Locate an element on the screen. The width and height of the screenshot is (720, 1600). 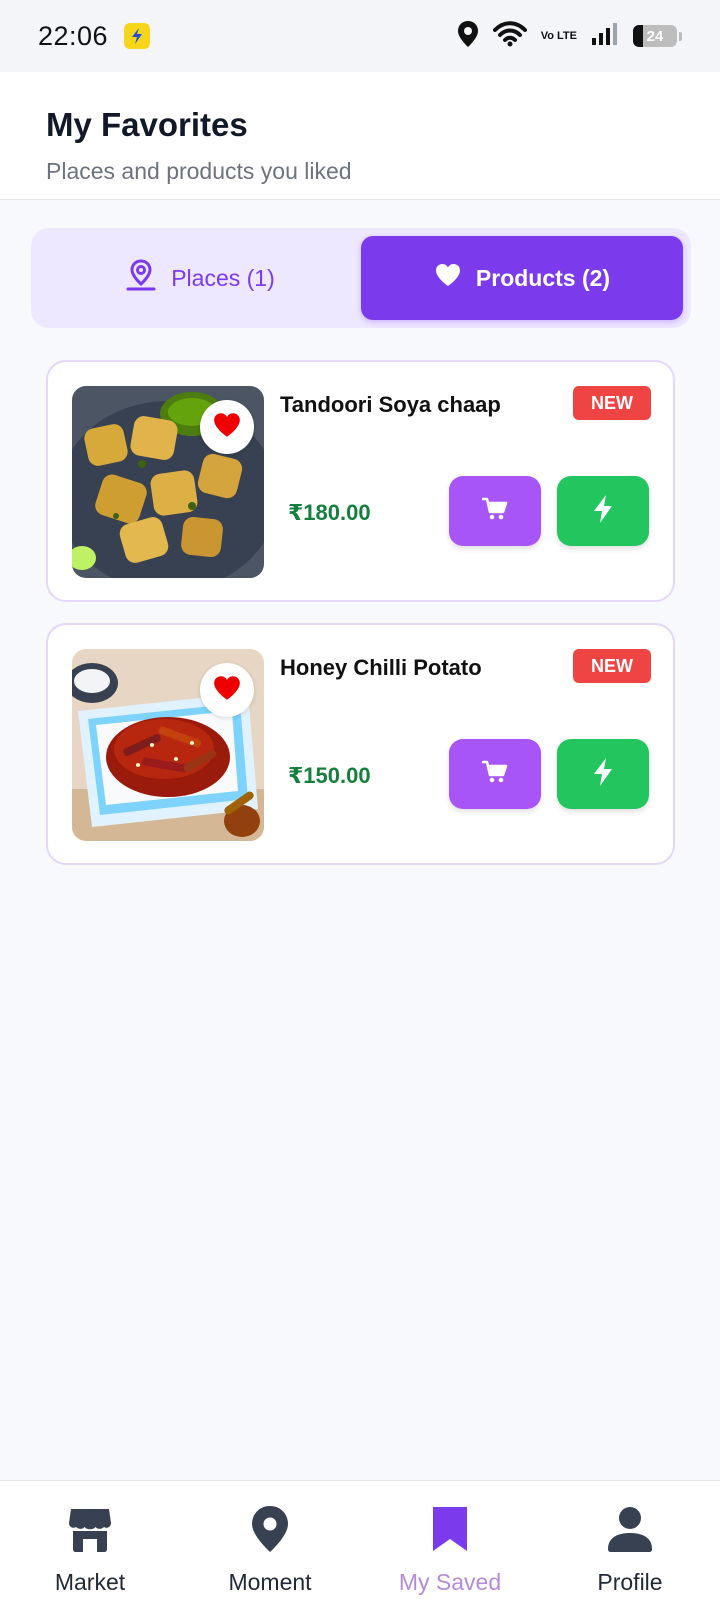
battery-tip is located at coordinates (680, 36).